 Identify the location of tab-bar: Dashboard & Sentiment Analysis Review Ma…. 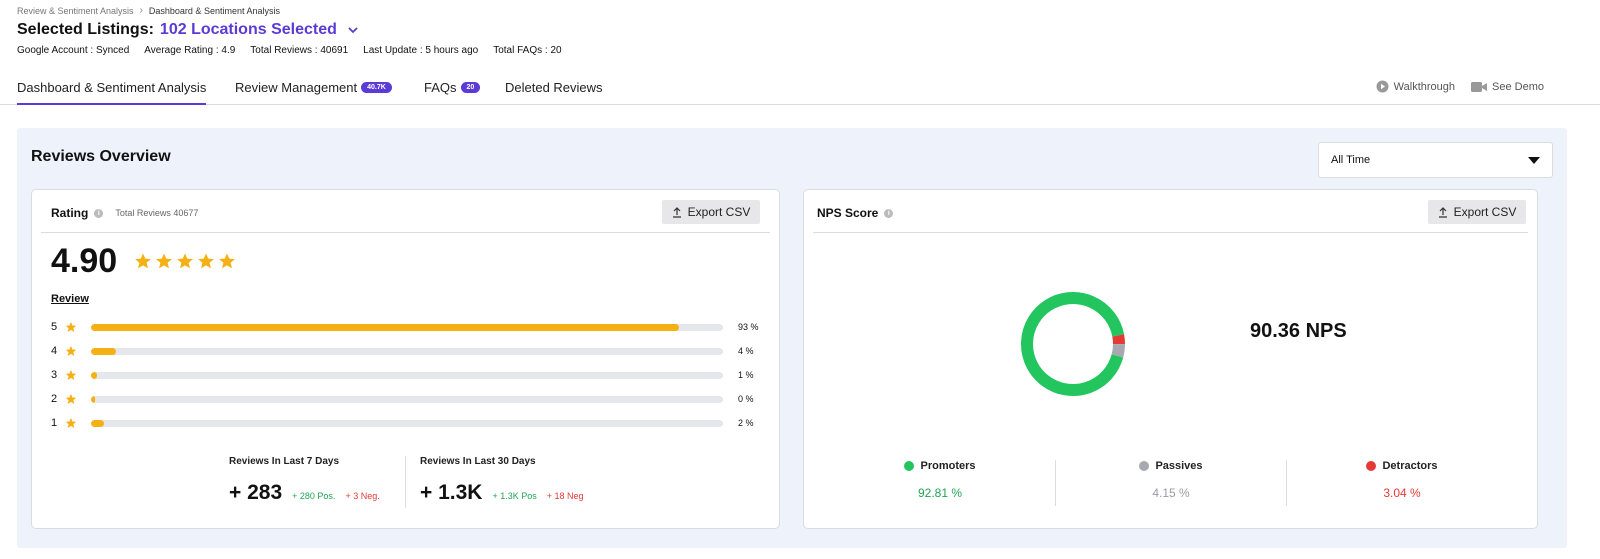
(800, 88).